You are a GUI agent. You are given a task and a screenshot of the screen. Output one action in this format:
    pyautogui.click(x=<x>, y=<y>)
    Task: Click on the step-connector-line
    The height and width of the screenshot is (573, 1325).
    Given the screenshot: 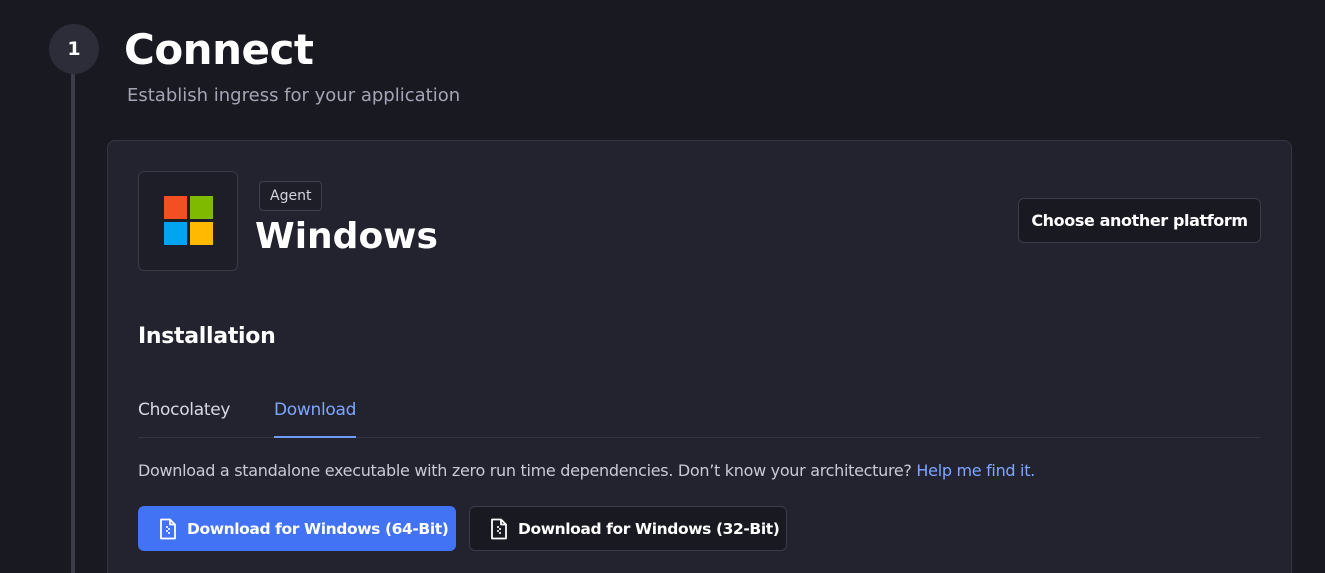 What is the action you would take?
    pyautogui.click(x=73, y=316)
    